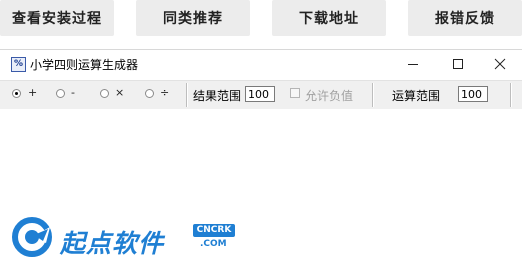 This screenshot has height=270, width=522. I want to click on result-range-input: 100, so click(260, 94).